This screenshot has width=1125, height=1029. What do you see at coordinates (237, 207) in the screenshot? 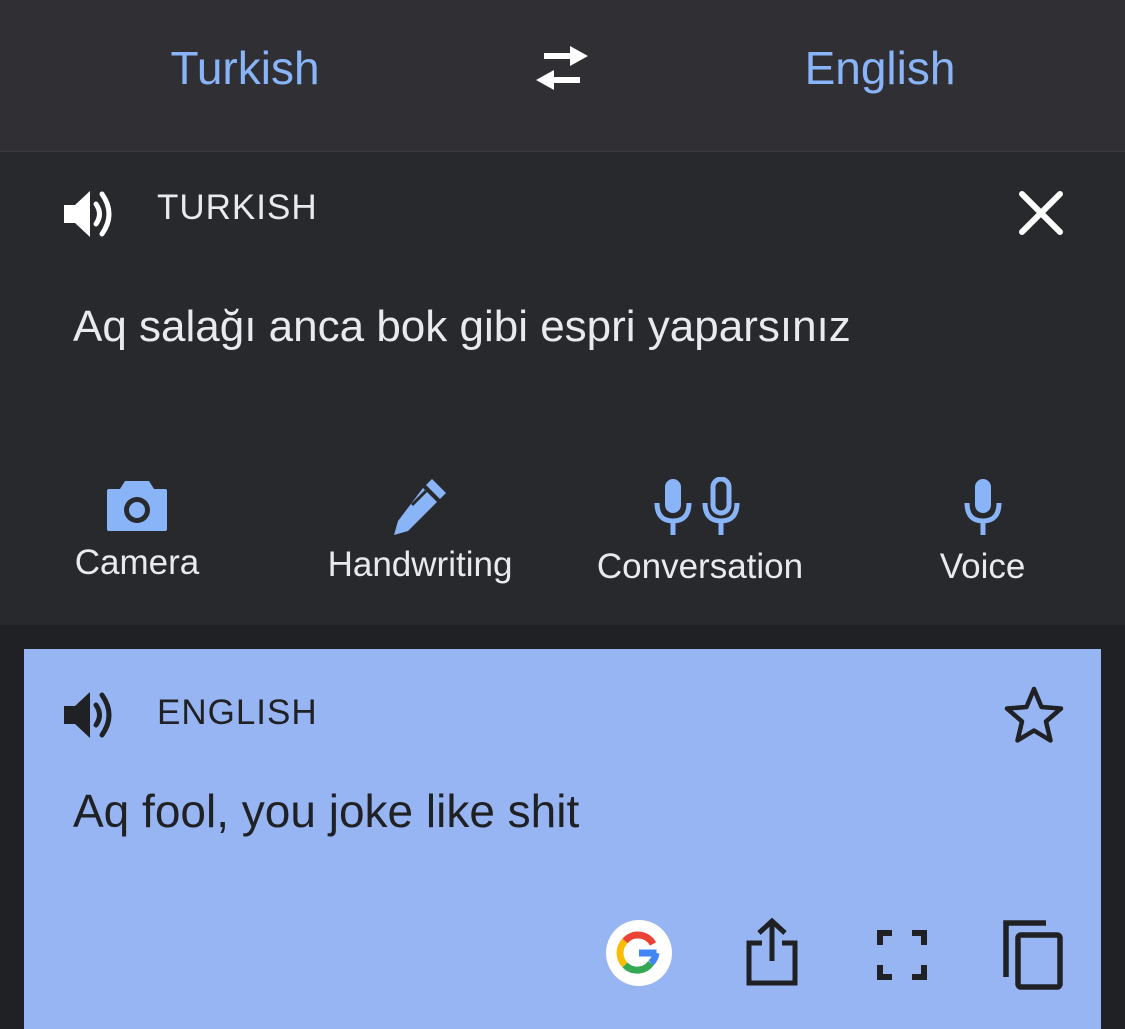
I see `source-language-label: TURKISH` at bounding box center [237, 207].